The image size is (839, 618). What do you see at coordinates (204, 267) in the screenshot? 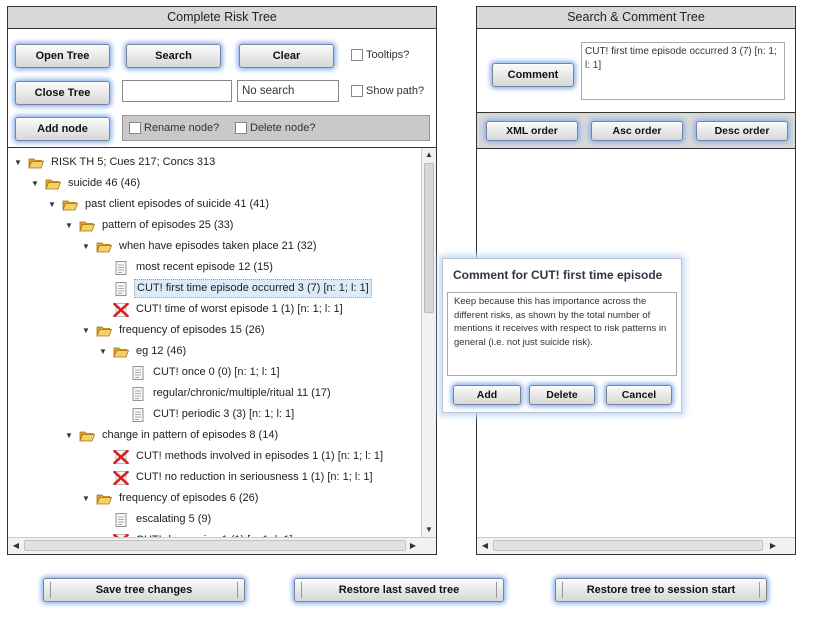
I see `tree-node-label: most recent episode 12 (15)` at bounding box center [204, 267].